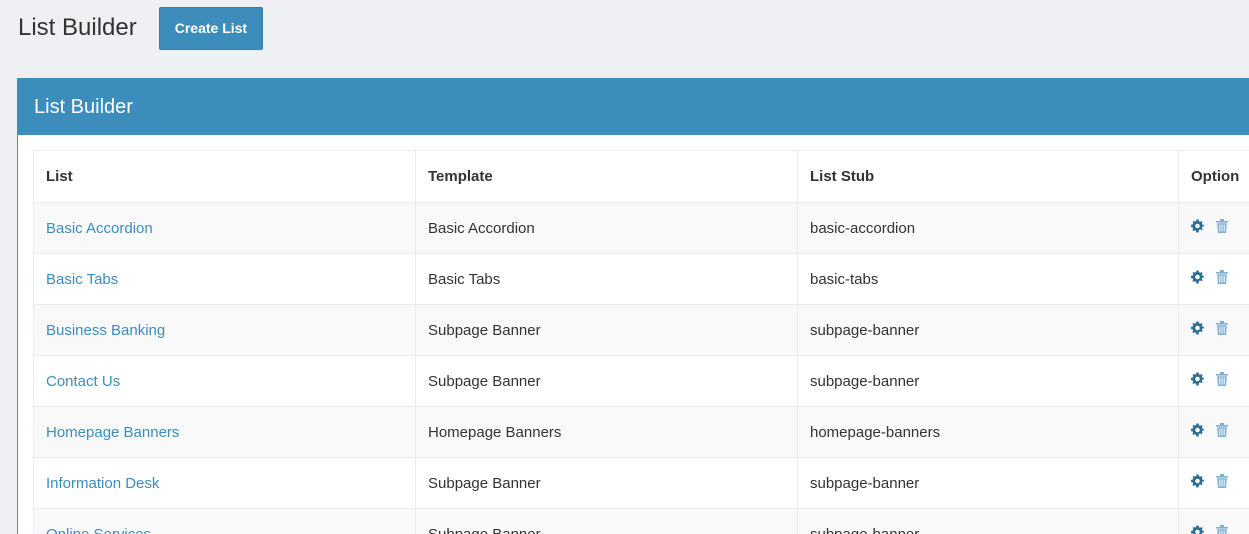 This screenshot has width=1249, height=534. Describe the element at coordinates (224, 228) in the screenshot. I see `list-cell: Basic Accordion` at that location.